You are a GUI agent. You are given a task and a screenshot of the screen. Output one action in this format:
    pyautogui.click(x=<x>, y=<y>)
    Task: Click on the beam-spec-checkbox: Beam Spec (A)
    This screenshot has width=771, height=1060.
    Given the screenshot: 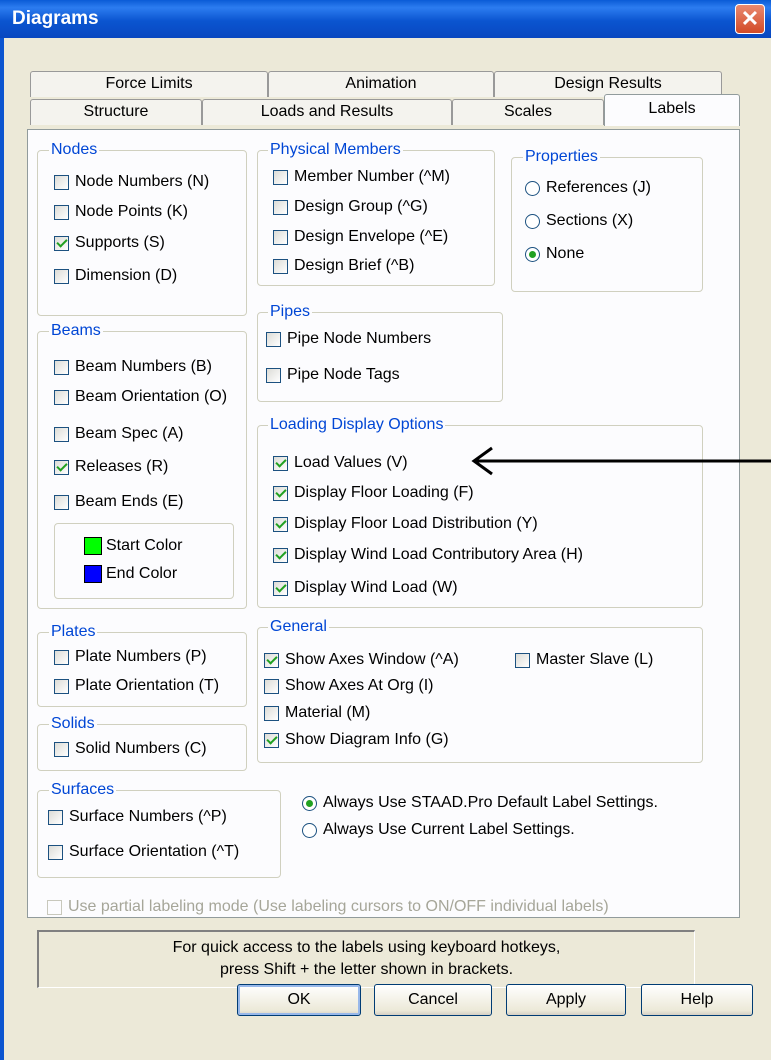 What is the action you would take?
    pyautogui.click(x=118, y=434)
    